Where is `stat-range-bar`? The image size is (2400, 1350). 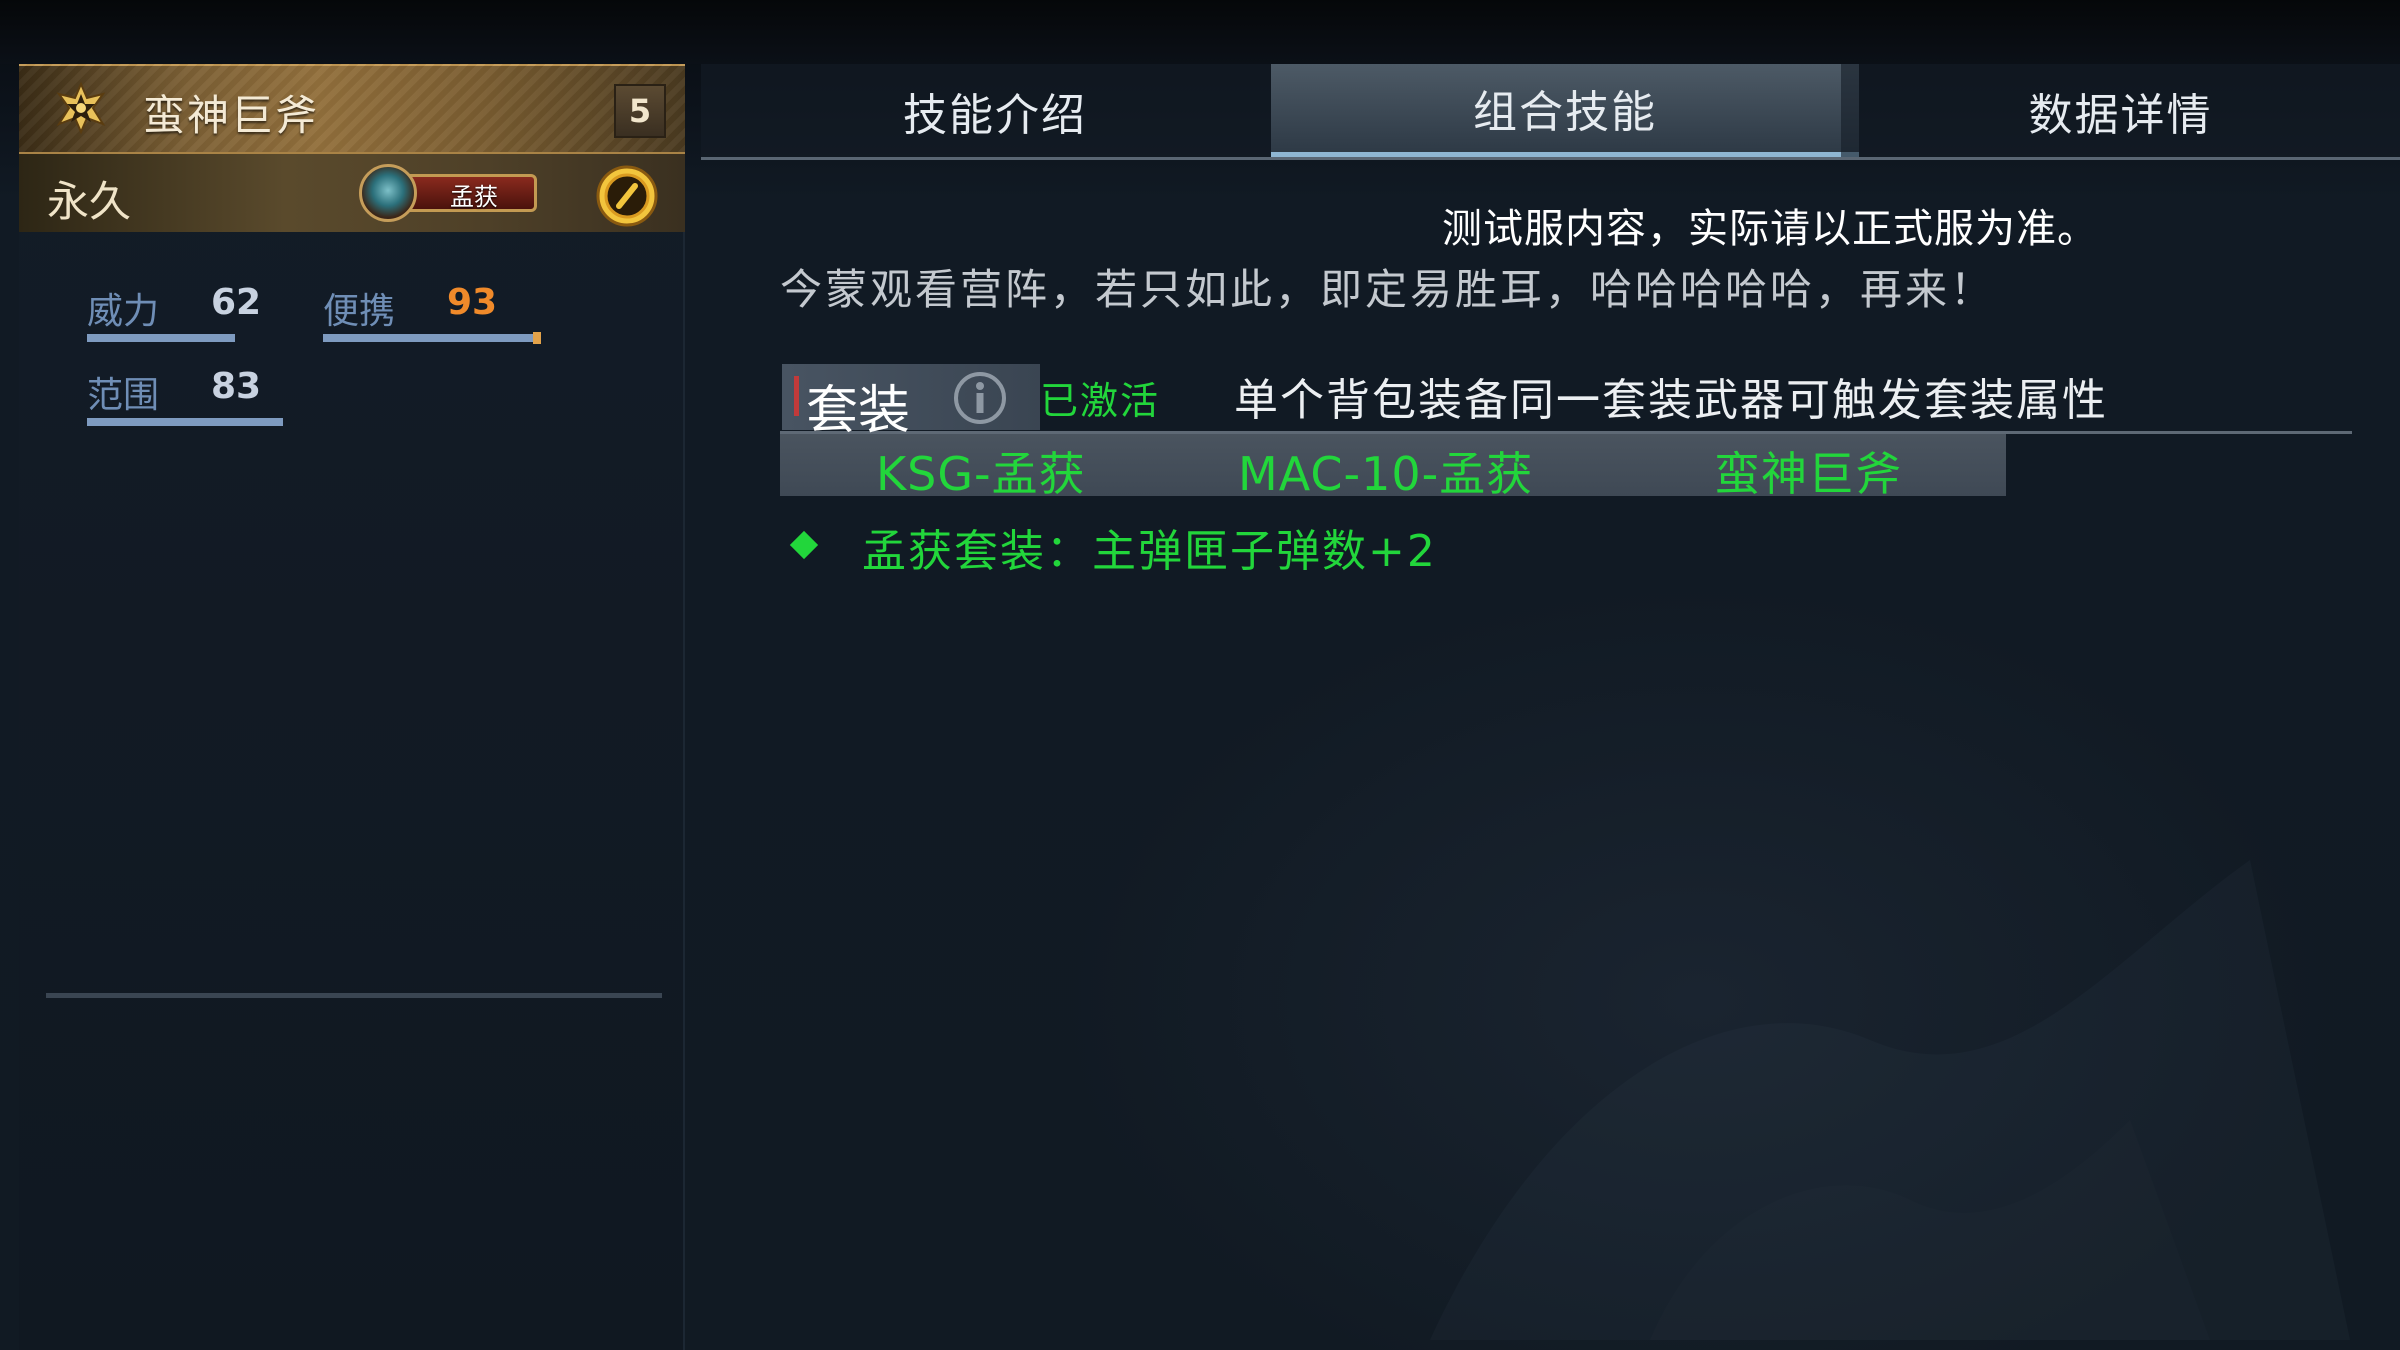 stat-range-bar is located at coordinates (185, 422).